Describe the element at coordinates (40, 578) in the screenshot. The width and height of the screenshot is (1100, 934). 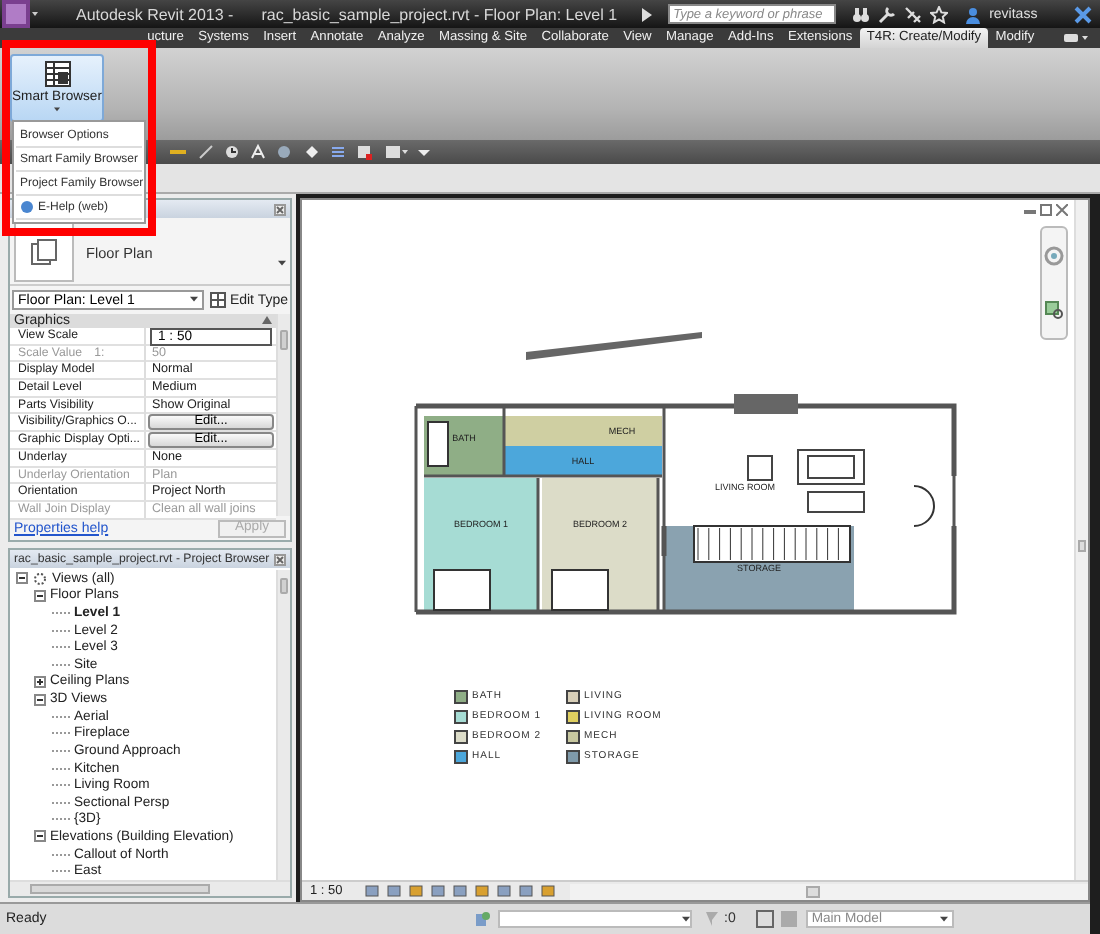
I see `views-icon` at that location.